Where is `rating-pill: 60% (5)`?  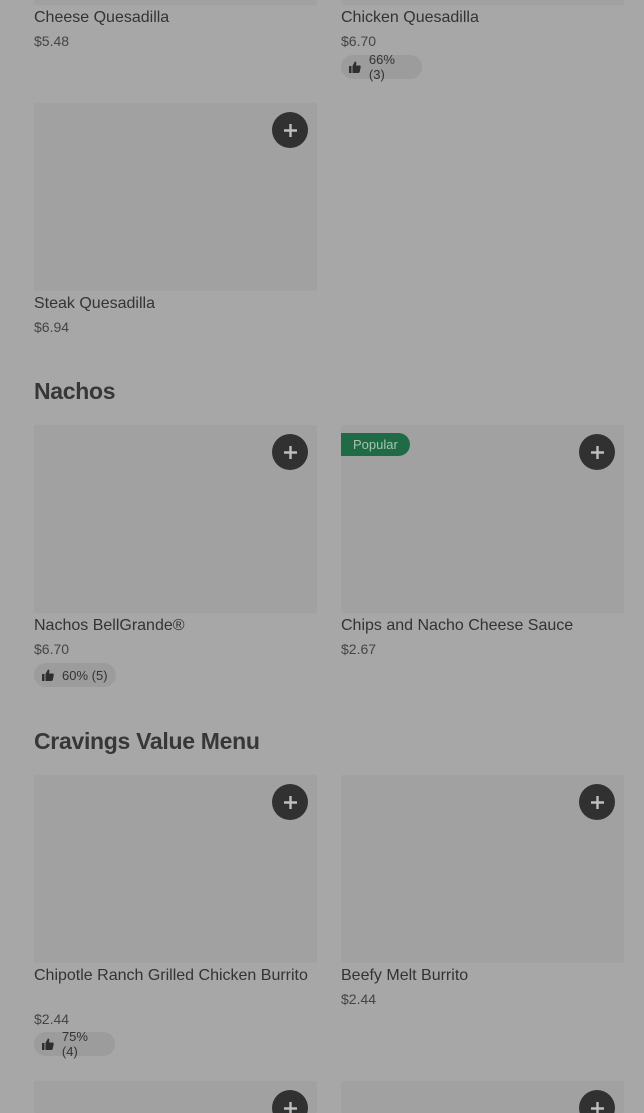 rating-pill: 60% (5) is located at coordinates (75, 675).